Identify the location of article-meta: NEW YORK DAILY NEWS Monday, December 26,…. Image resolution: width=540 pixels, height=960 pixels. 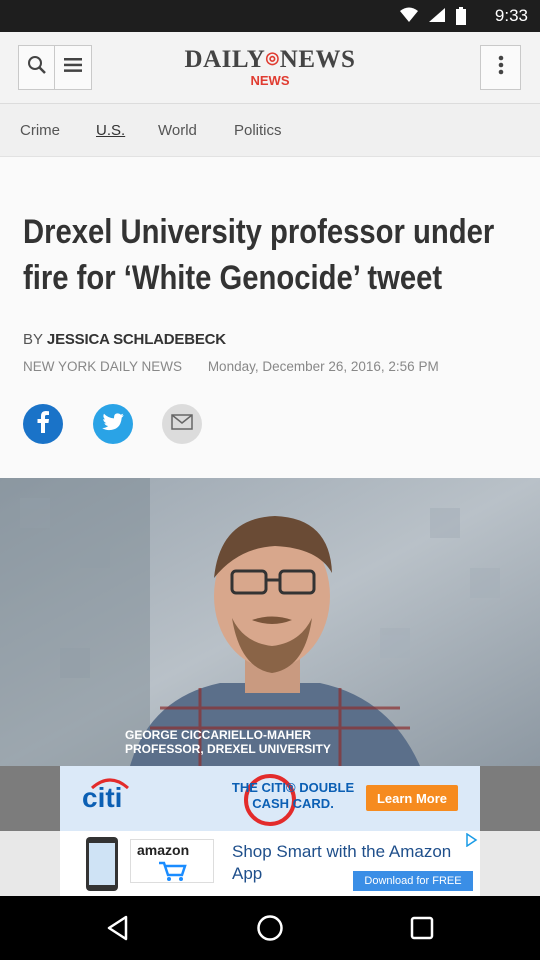
(231, 366).